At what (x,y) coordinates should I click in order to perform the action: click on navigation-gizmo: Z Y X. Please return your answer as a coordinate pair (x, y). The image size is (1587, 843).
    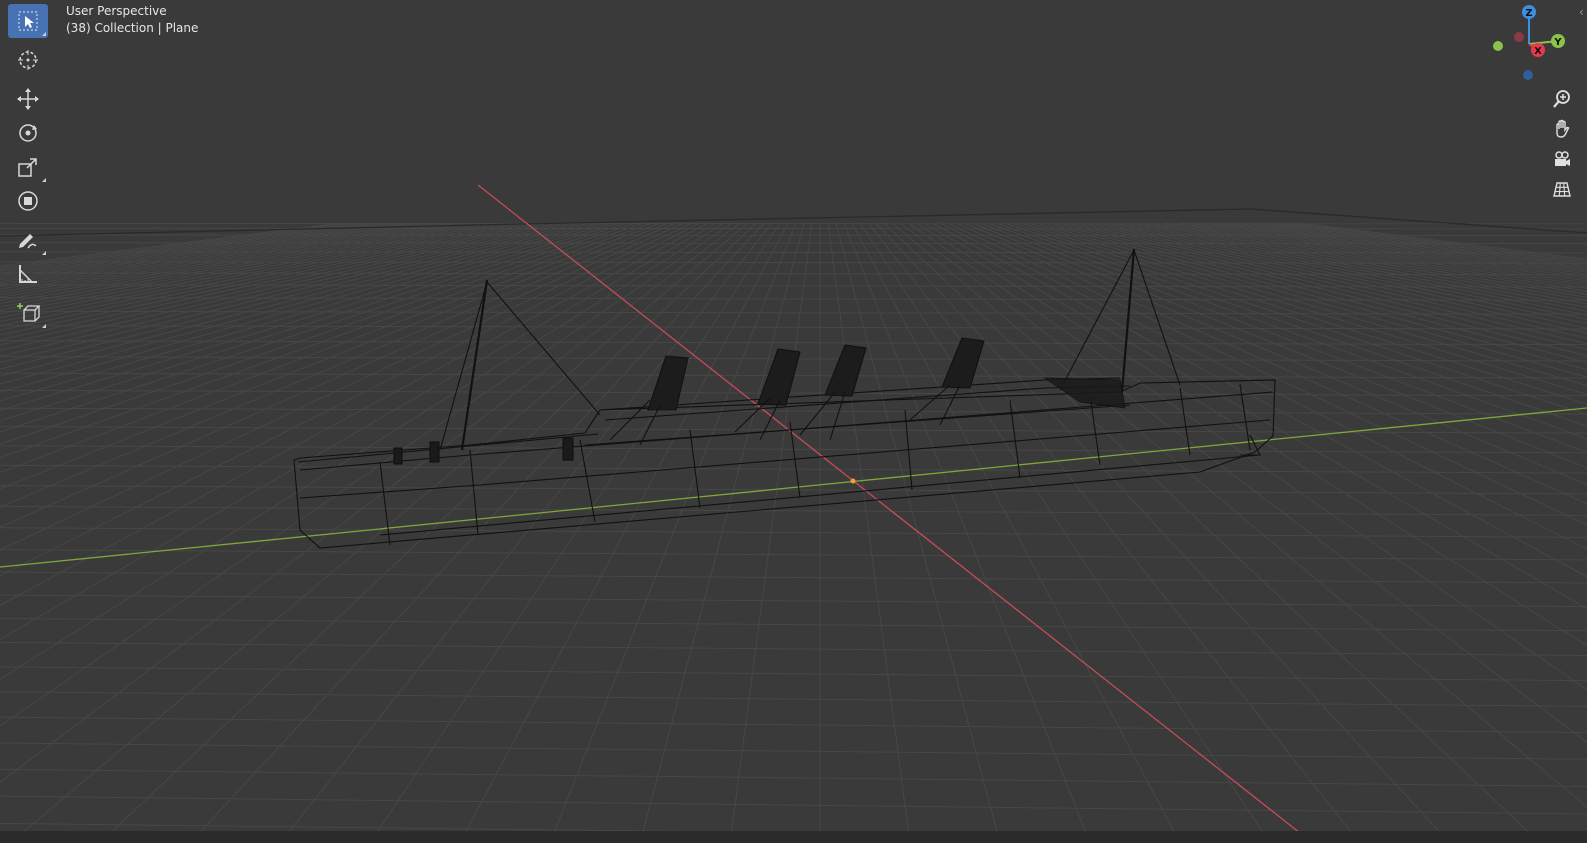
    Looking at the image, I should click on (1529, 44).